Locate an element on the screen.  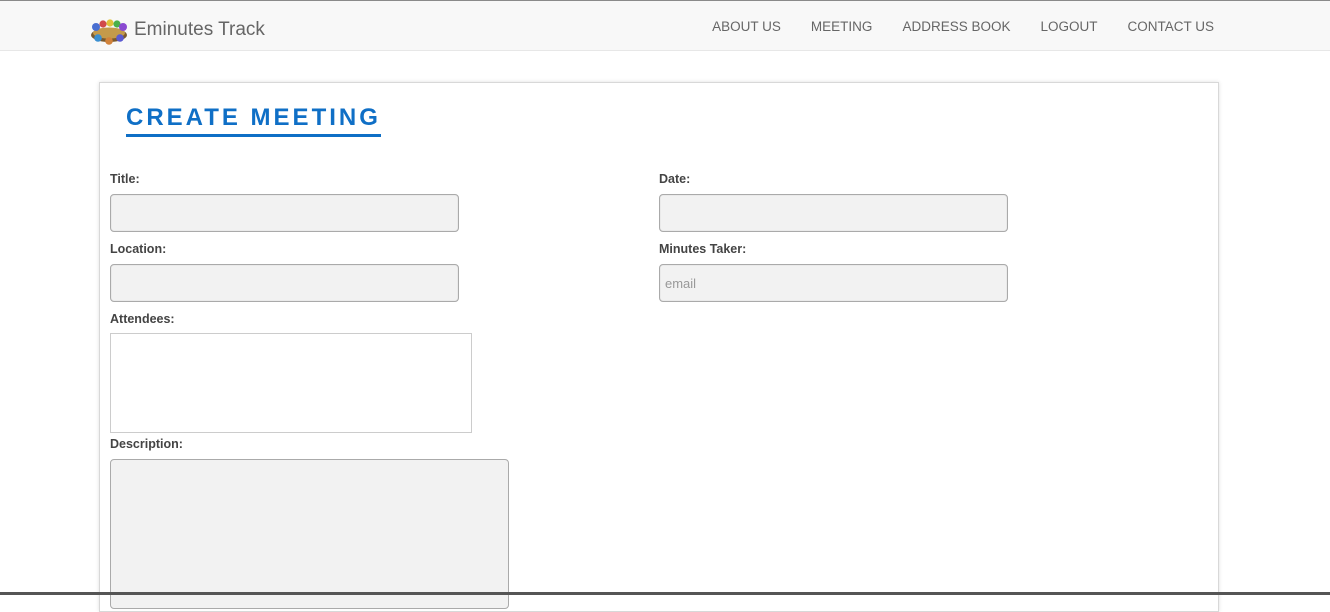
nav-address-book: ADDRESS BOOK is located at coordinates (956, 27).